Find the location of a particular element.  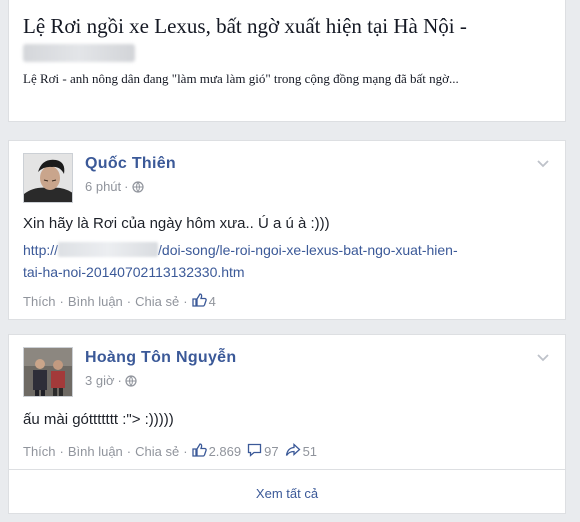

comment-text: ấu mài góttttttt :"> :))))) is located at coordinates (98, 419).